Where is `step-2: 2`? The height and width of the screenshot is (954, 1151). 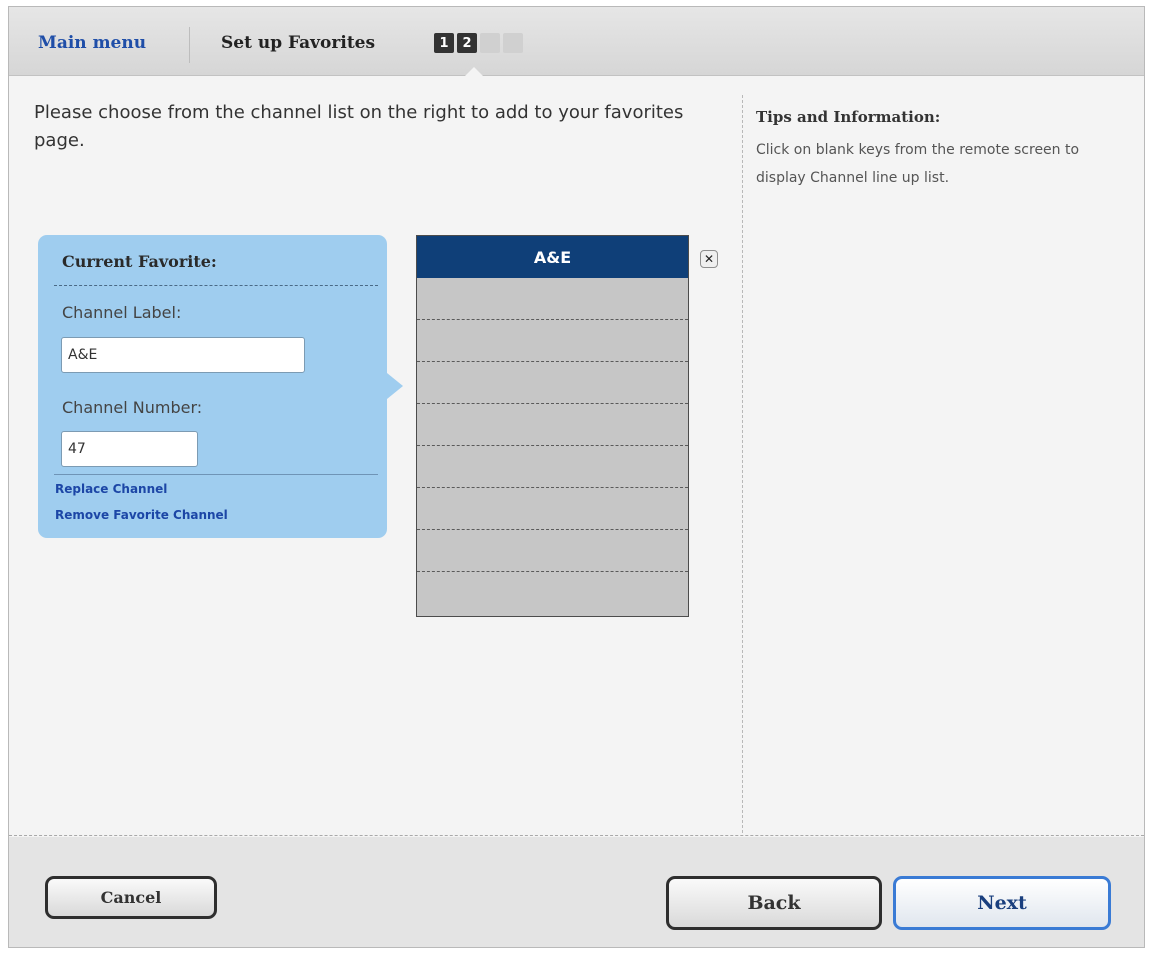 step-2: 2 is located at coordinates (467, 43).